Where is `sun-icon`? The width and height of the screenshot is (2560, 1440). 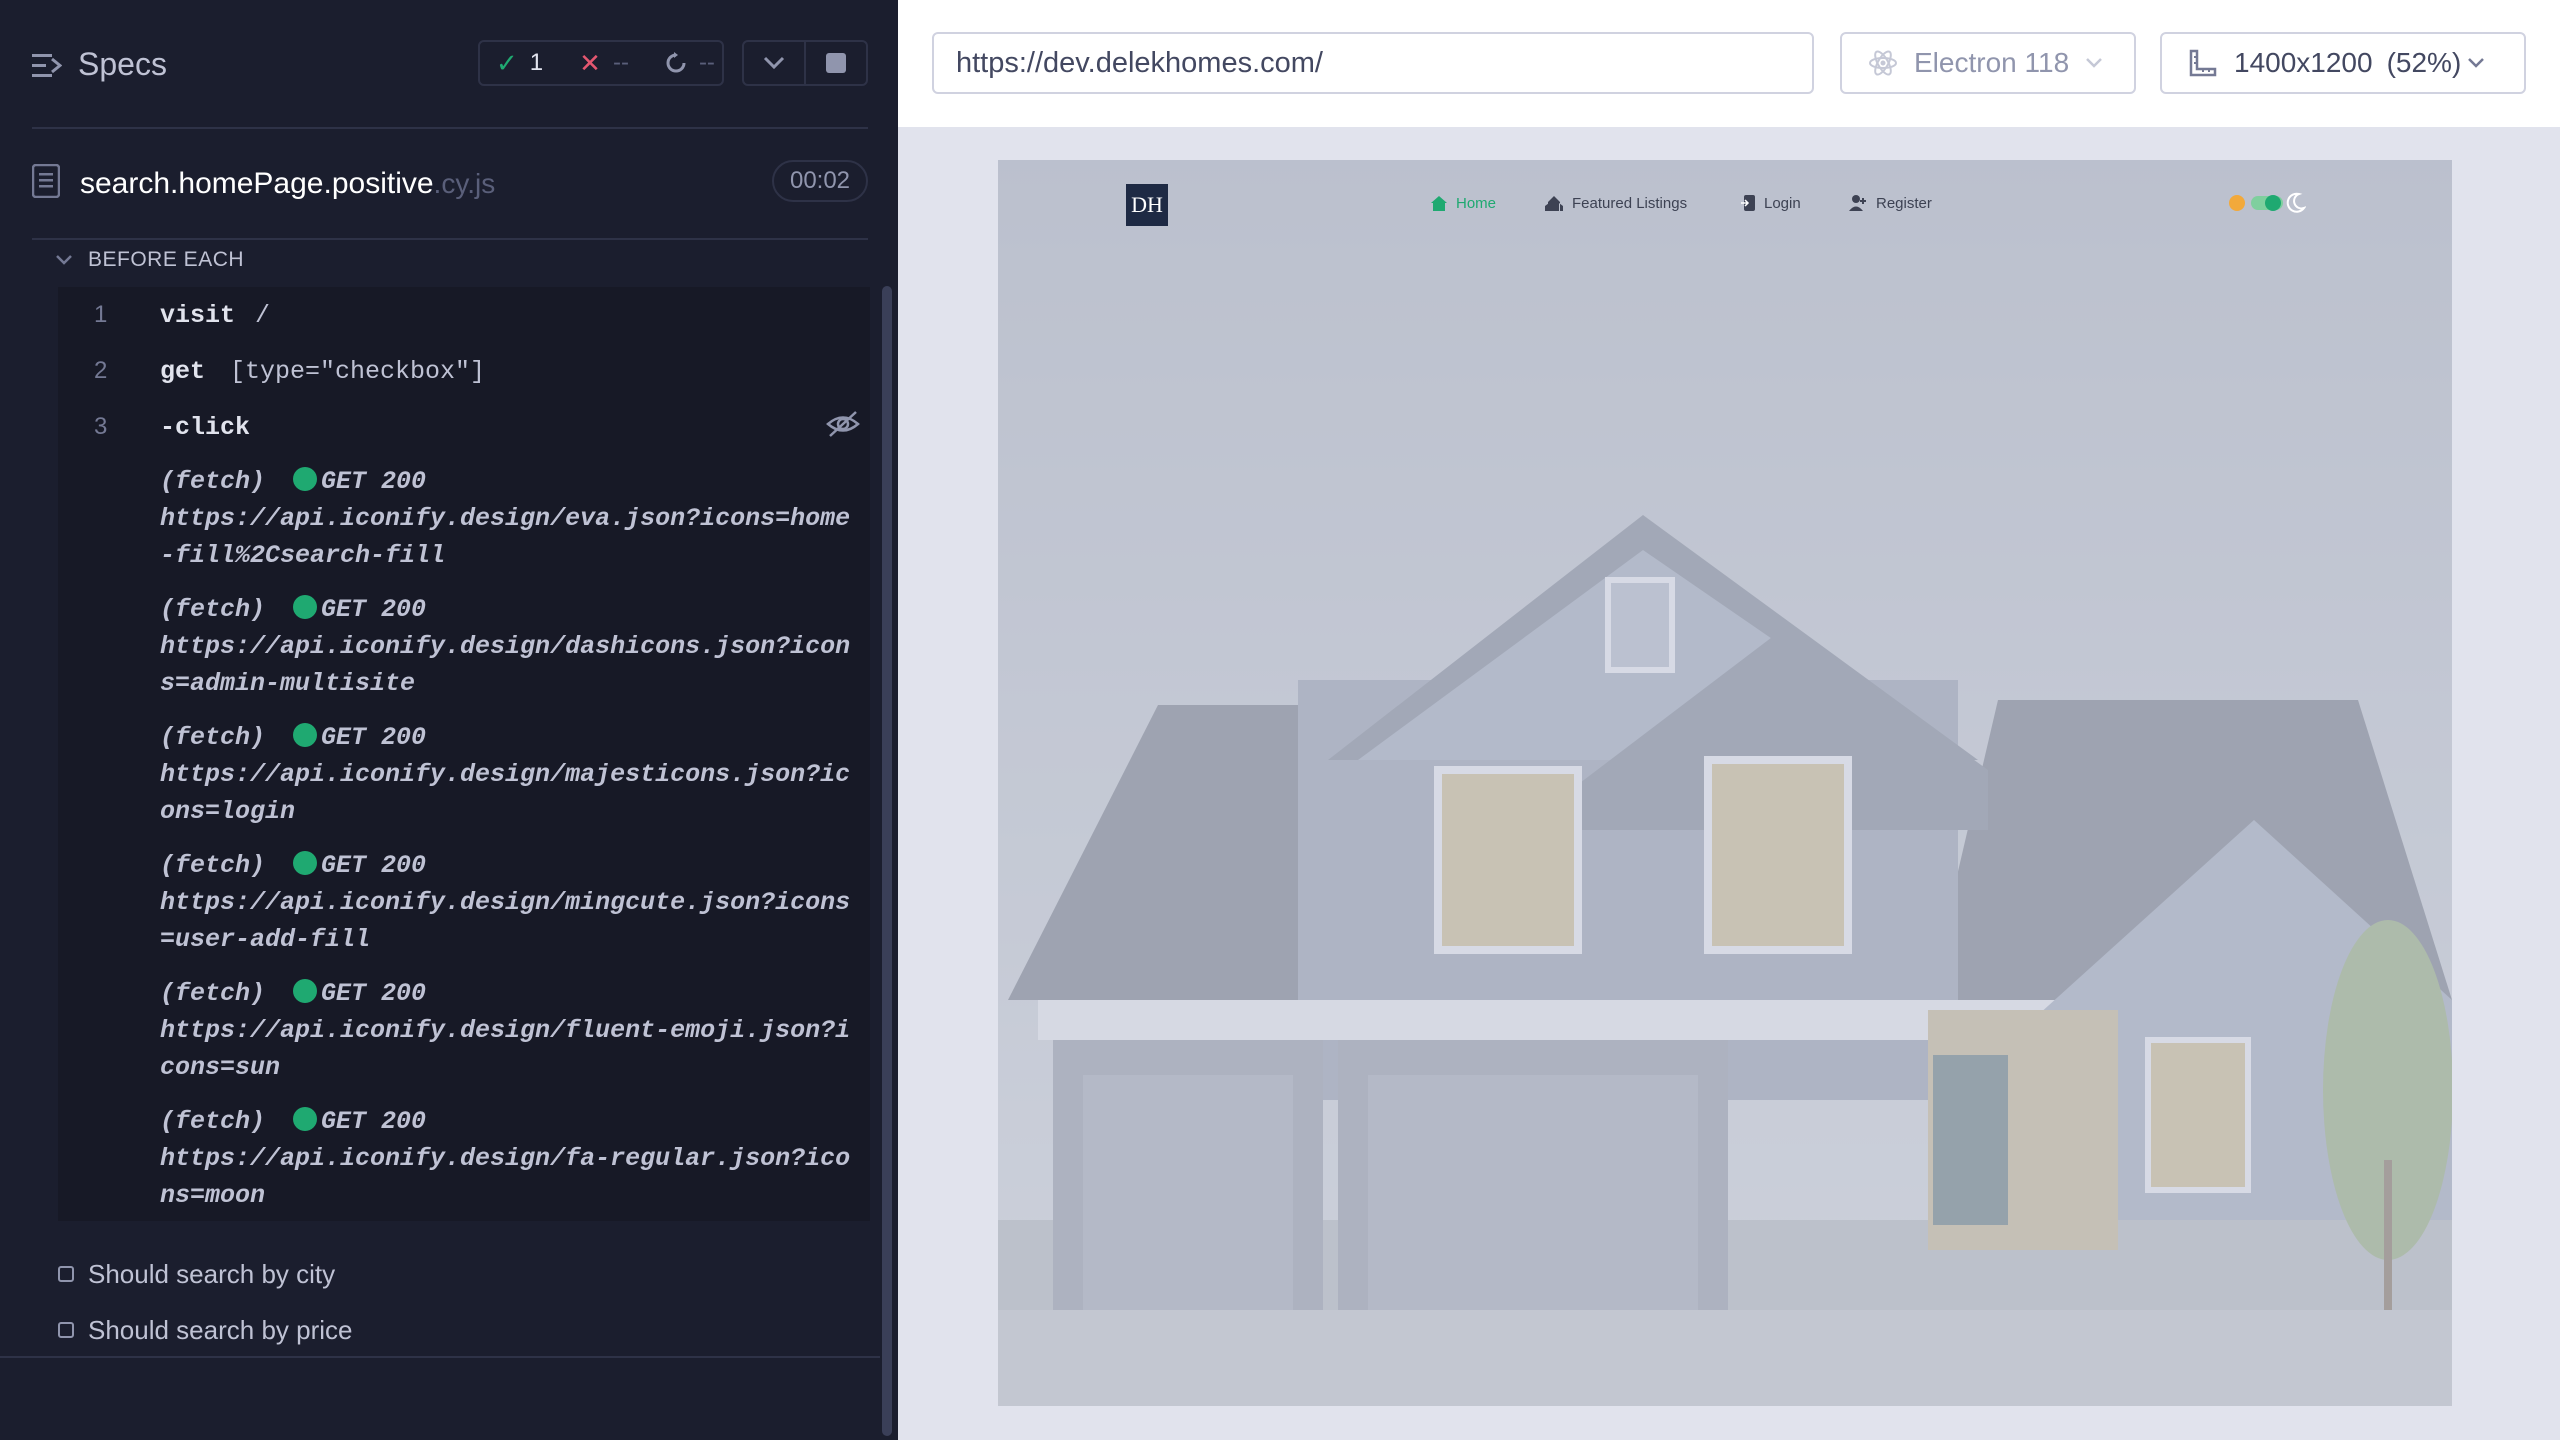
sun-icon is located at coordinates (2237, 203).